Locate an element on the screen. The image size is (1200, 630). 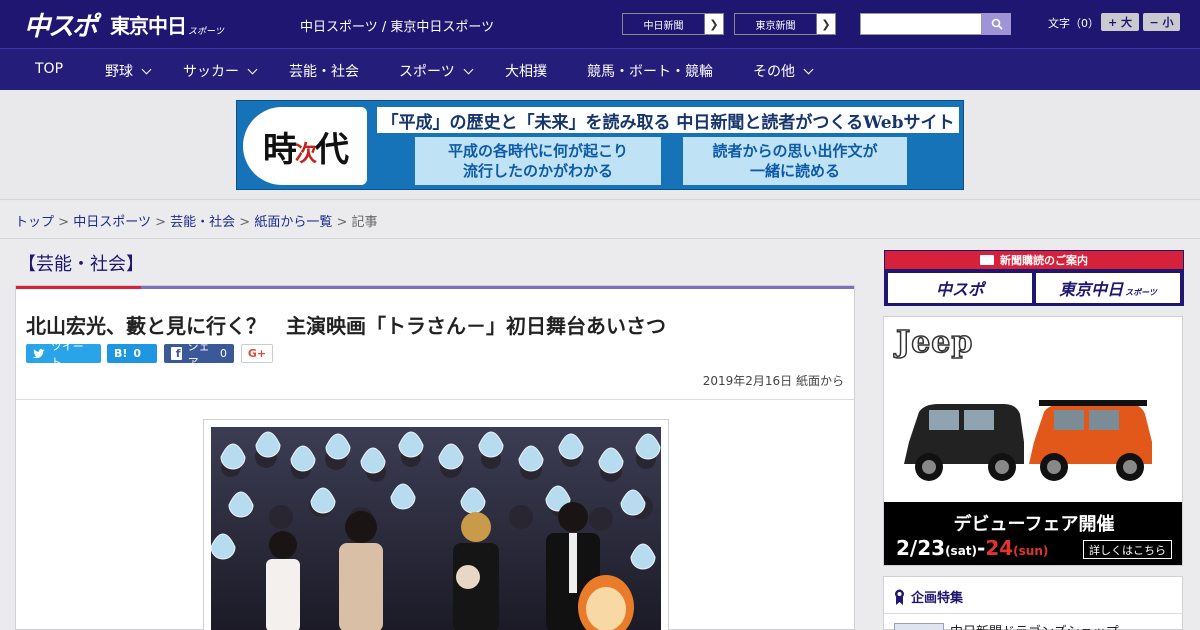
nav-item-label: 競馬・ボート・競輪 is located at coordinates (650, 72).